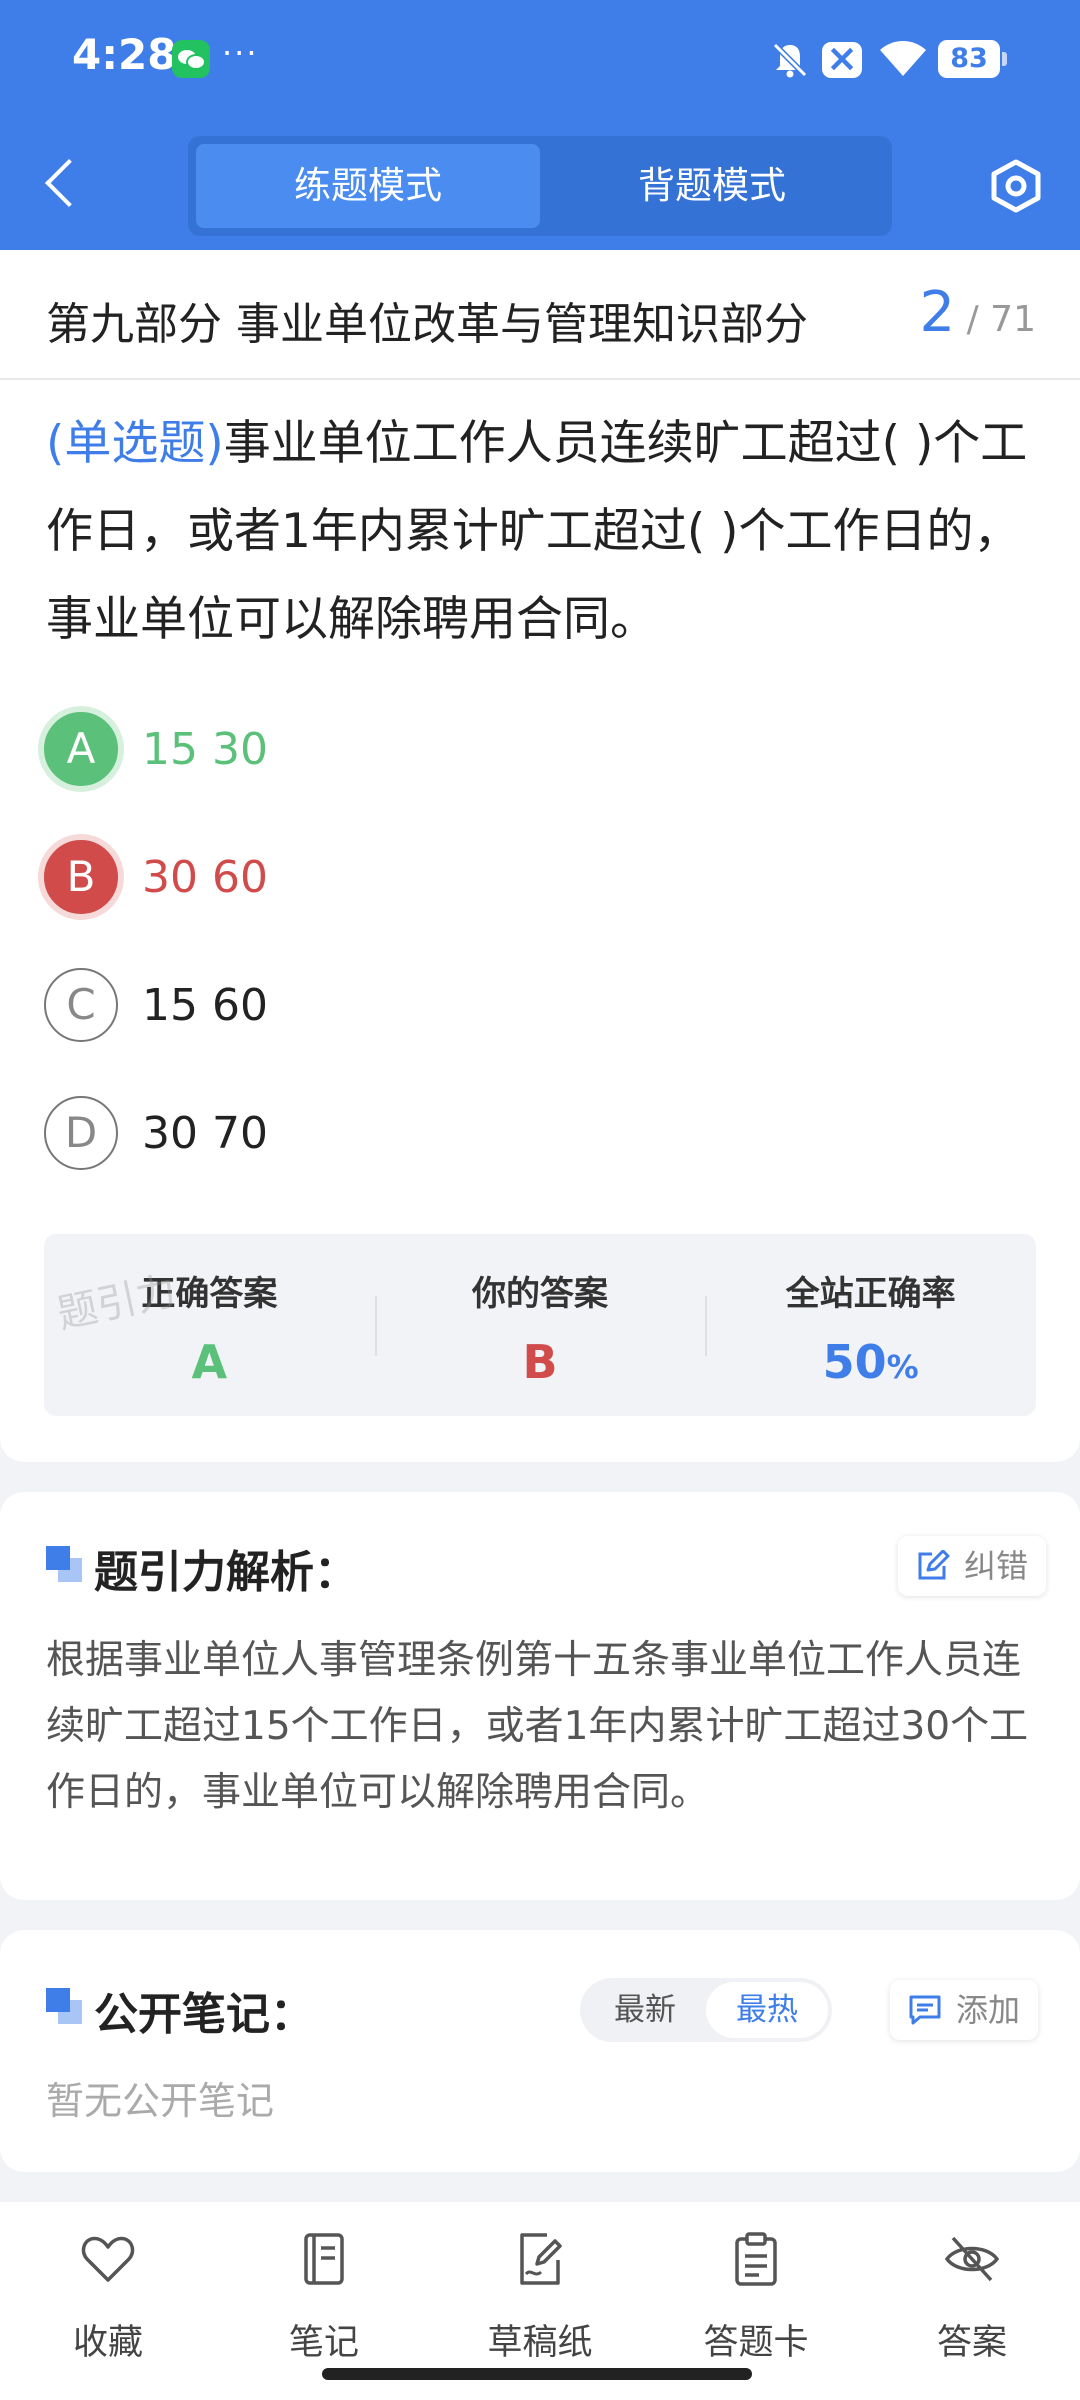  I want to click on heart-icon, so click(108, 2259).